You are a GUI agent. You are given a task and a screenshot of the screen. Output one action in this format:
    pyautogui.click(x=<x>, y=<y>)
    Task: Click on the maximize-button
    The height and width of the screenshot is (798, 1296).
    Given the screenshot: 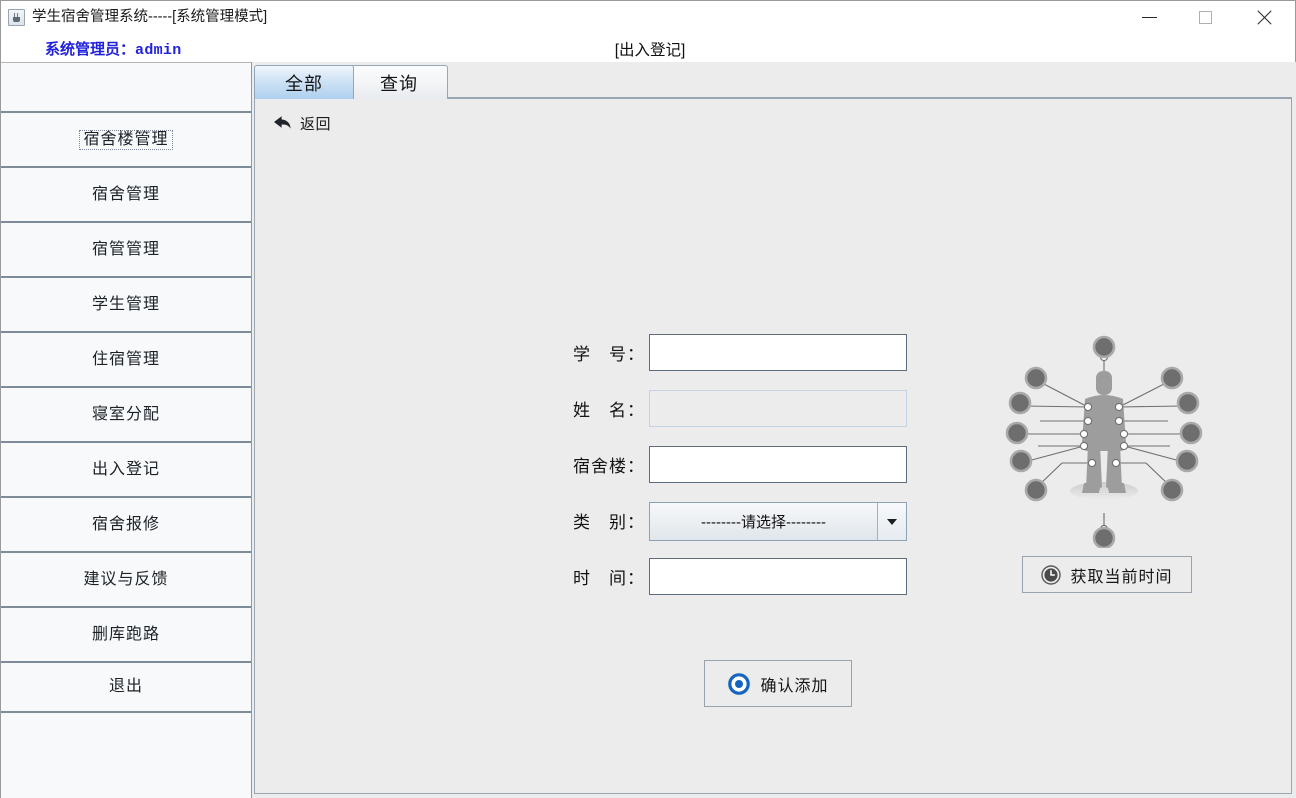 What is the action you would take?
    pyautogui.click(x=1205, y=17)
    